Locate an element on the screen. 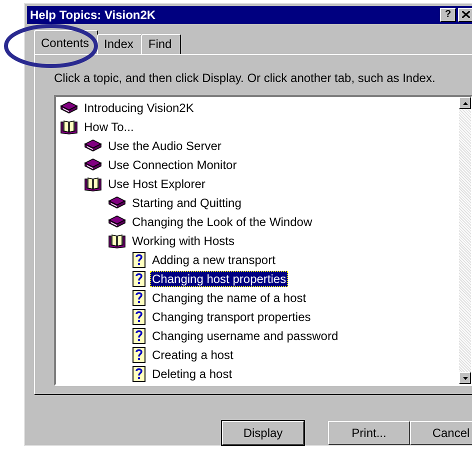 The height and width of the screenshot is (451, 472). dialog-button: Cancel is located at coordinates (441, 433).